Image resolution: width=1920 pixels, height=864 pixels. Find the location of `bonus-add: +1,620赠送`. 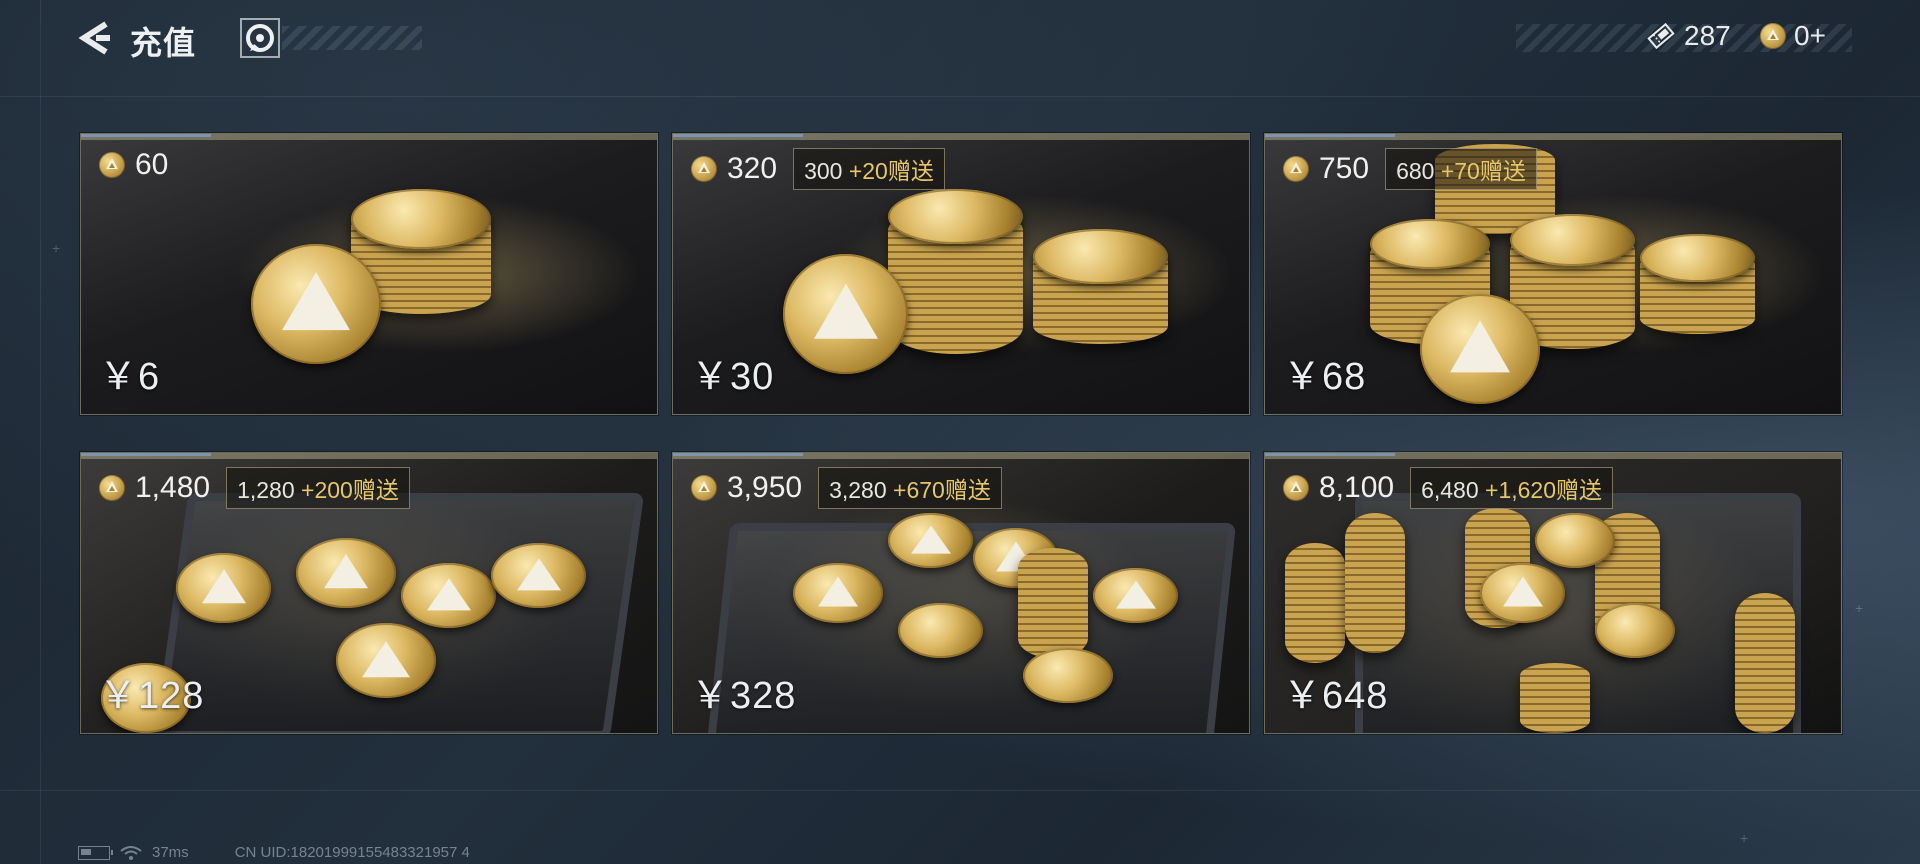

bonus-add: +1,620赠送 is located at coordinates (1544, 490).